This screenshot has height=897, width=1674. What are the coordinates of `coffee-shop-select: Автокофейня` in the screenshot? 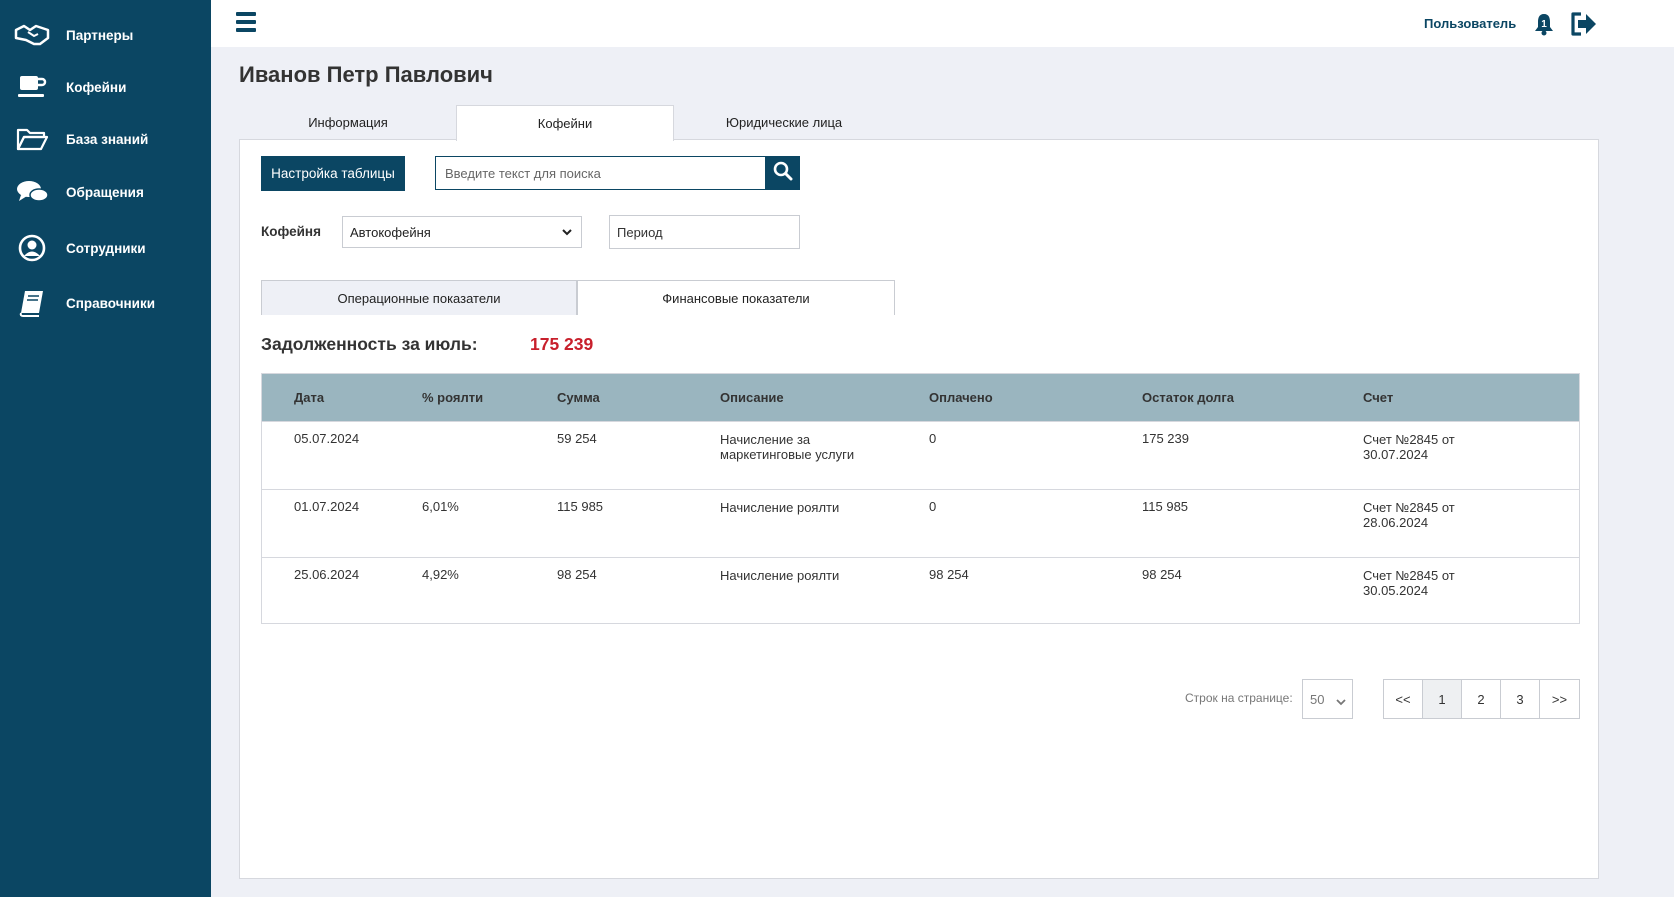 It's located at (462, 232).